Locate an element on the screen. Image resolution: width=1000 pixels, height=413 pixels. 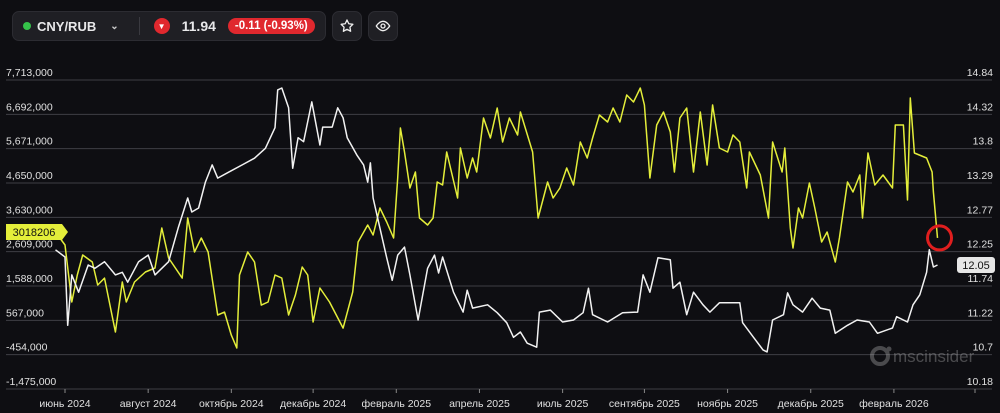
left-tick-label: 4,650,000 is located at coordinates (29, 176).